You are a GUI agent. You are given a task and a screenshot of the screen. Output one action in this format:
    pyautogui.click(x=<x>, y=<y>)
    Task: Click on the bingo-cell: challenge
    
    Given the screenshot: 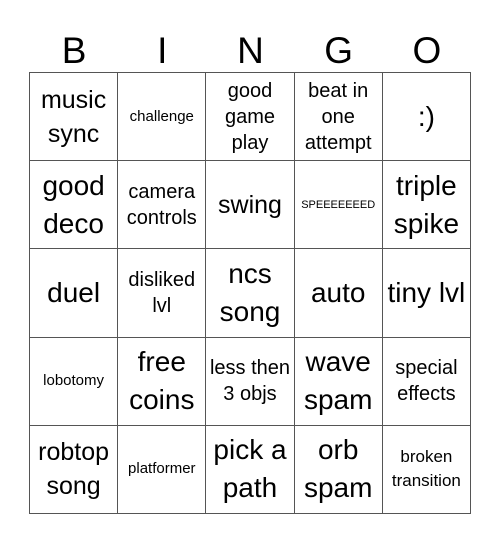 What is the action you would take?
    pyautogui.click(x=162, y=117)
    